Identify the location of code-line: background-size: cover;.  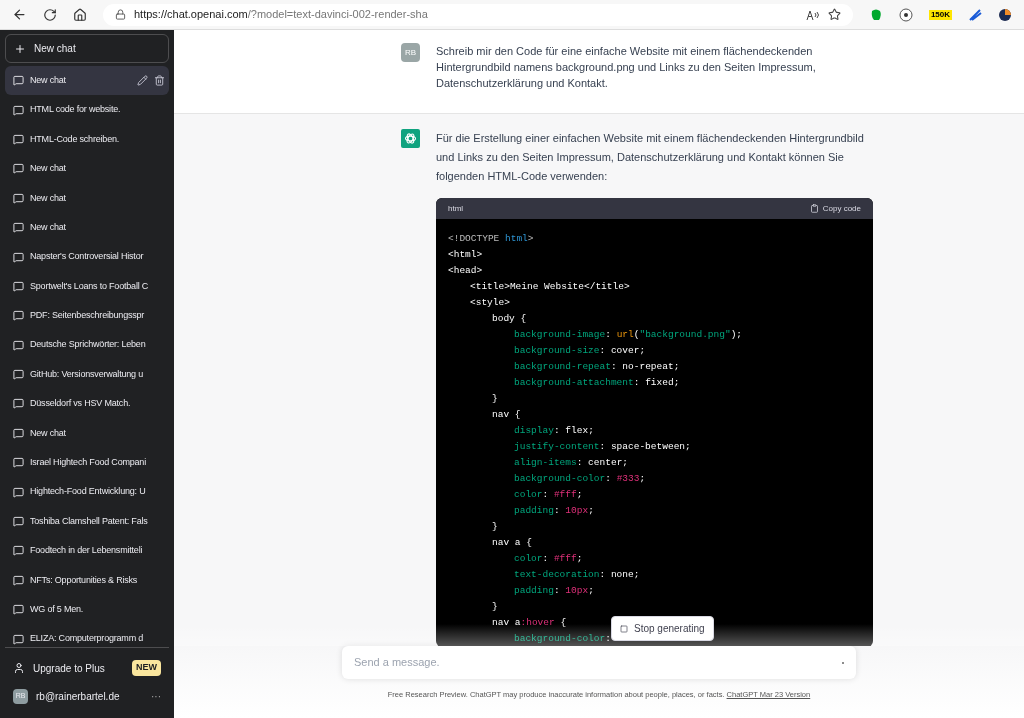
(580, 351).